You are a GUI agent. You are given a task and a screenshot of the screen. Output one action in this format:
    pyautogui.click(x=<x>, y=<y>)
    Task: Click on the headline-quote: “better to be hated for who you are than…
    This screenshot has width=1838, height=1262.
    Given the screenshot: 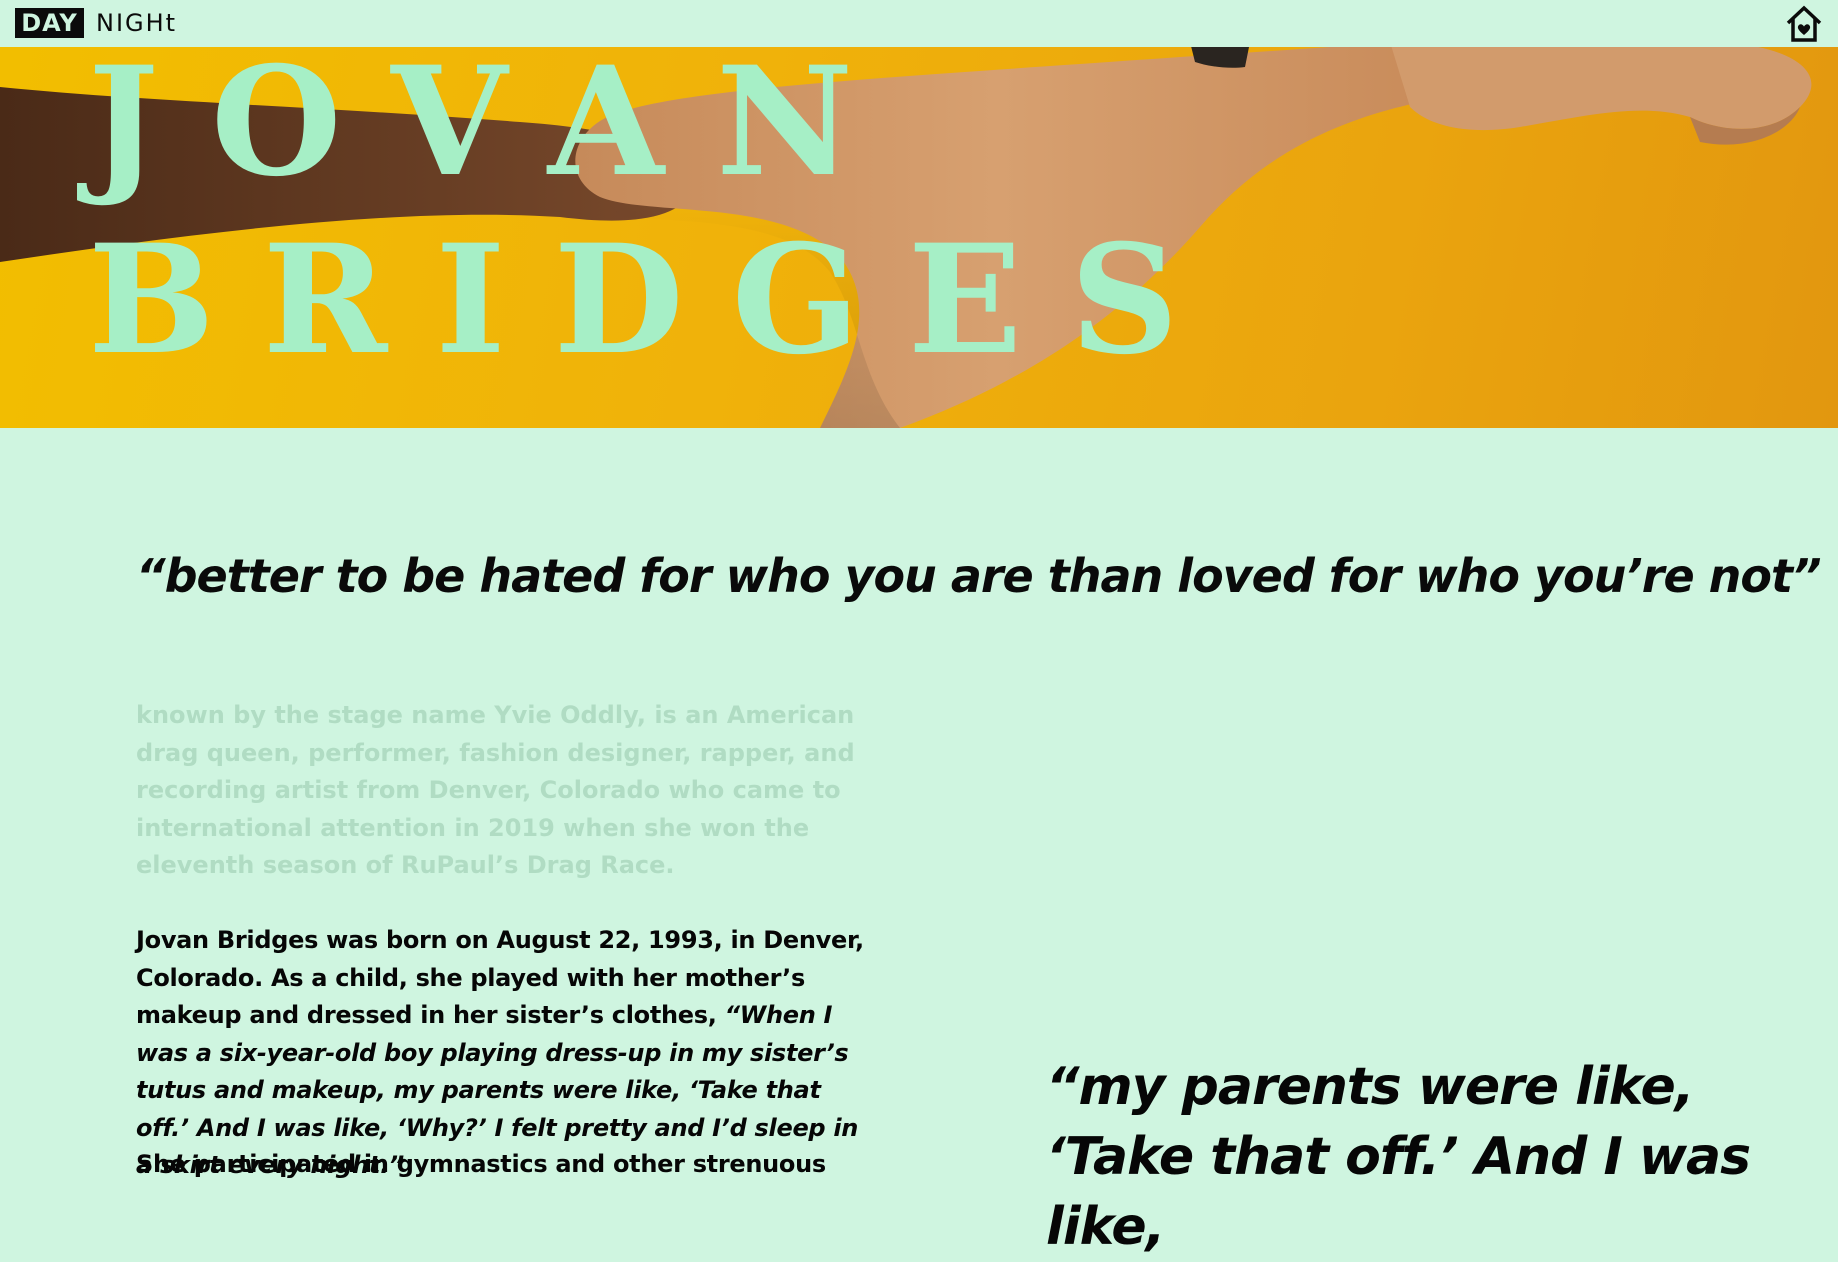 What is the action you would take?
    pyautogui.click(x=979, y=576)
    